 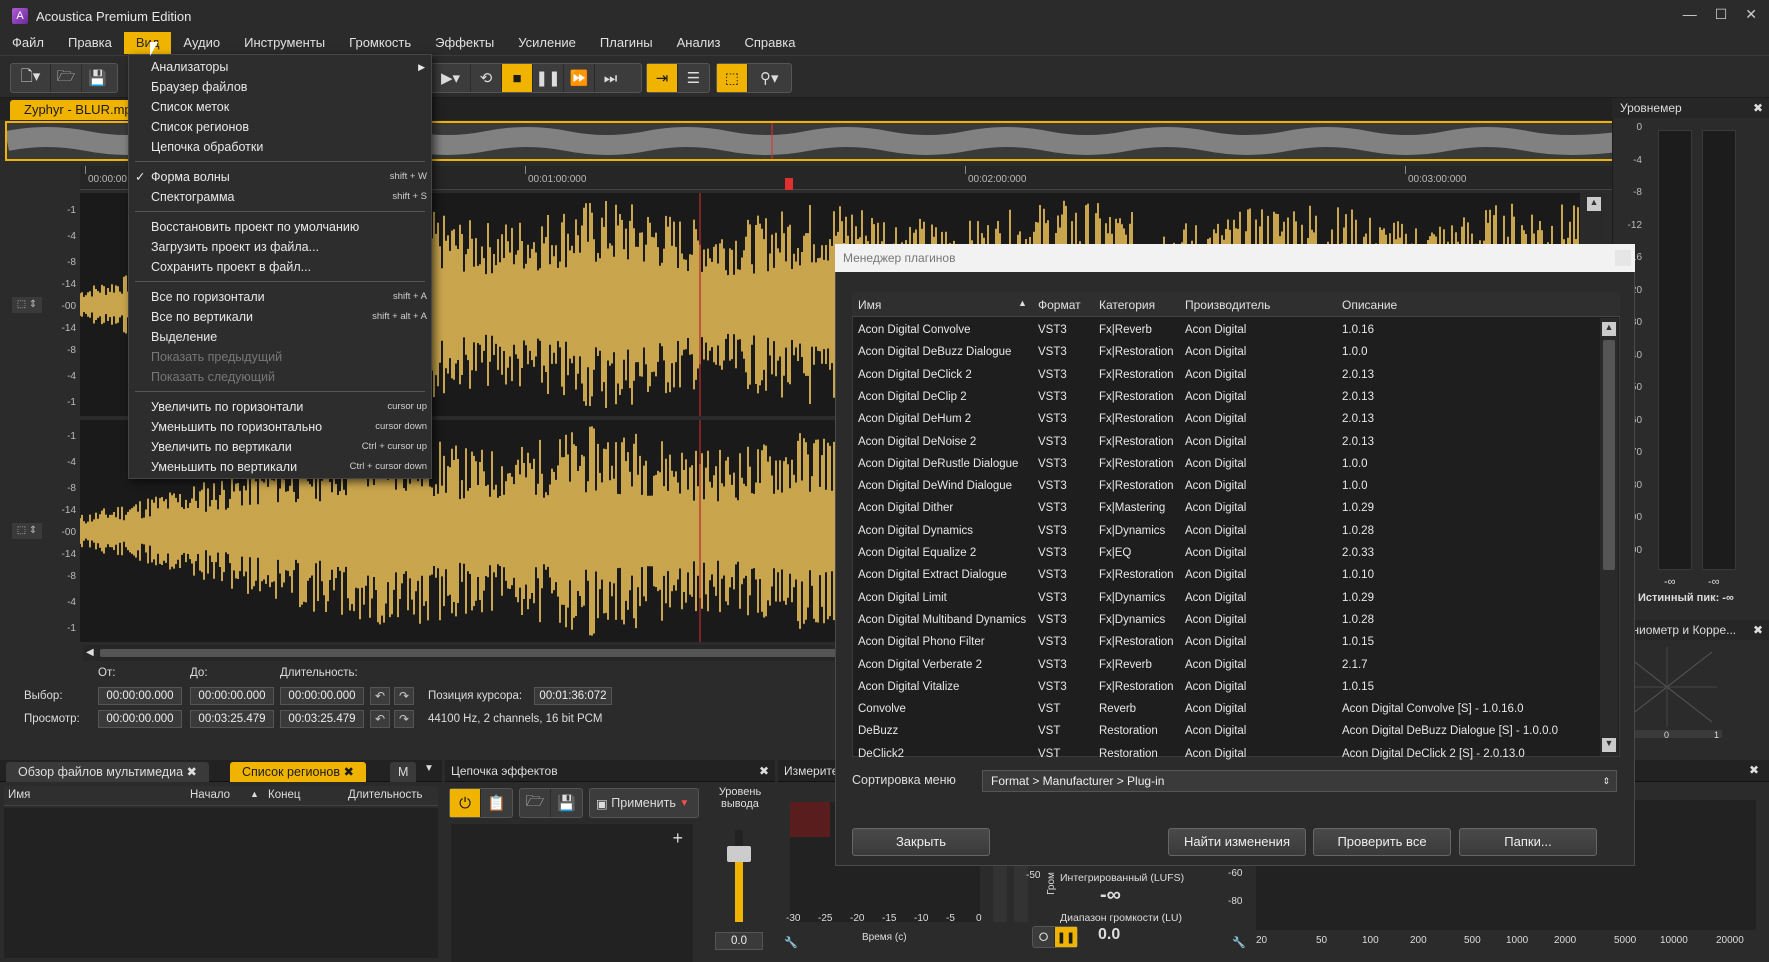 I want to click on menu-audio: Аудио, so click(x=201, y=43).